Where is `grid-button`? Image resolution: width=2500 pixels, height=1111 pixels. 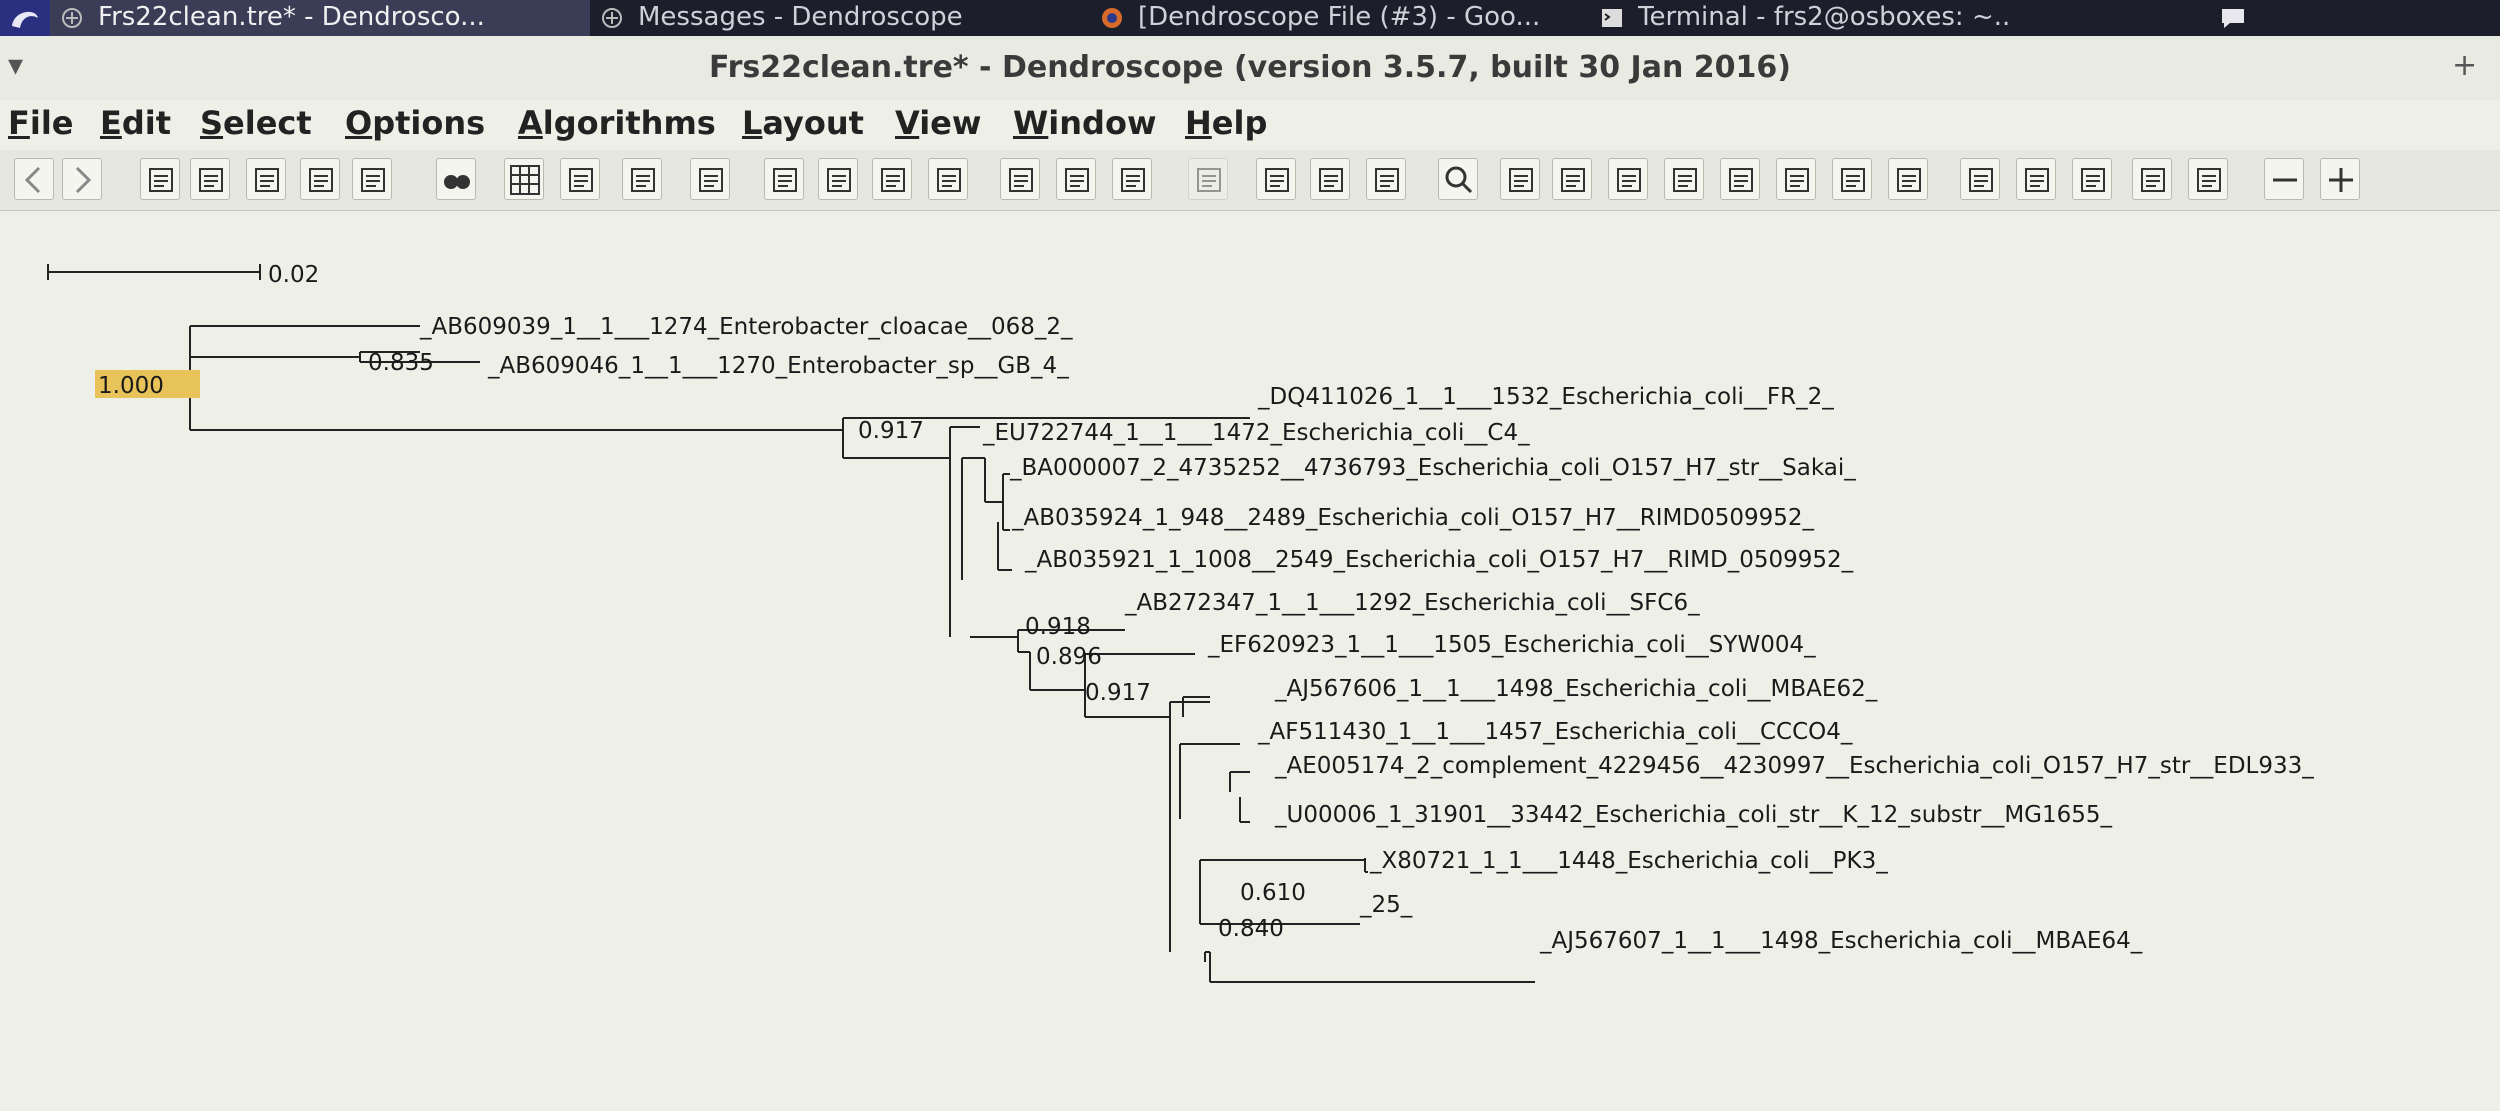 grid-button is located at coordinates (524, 179).